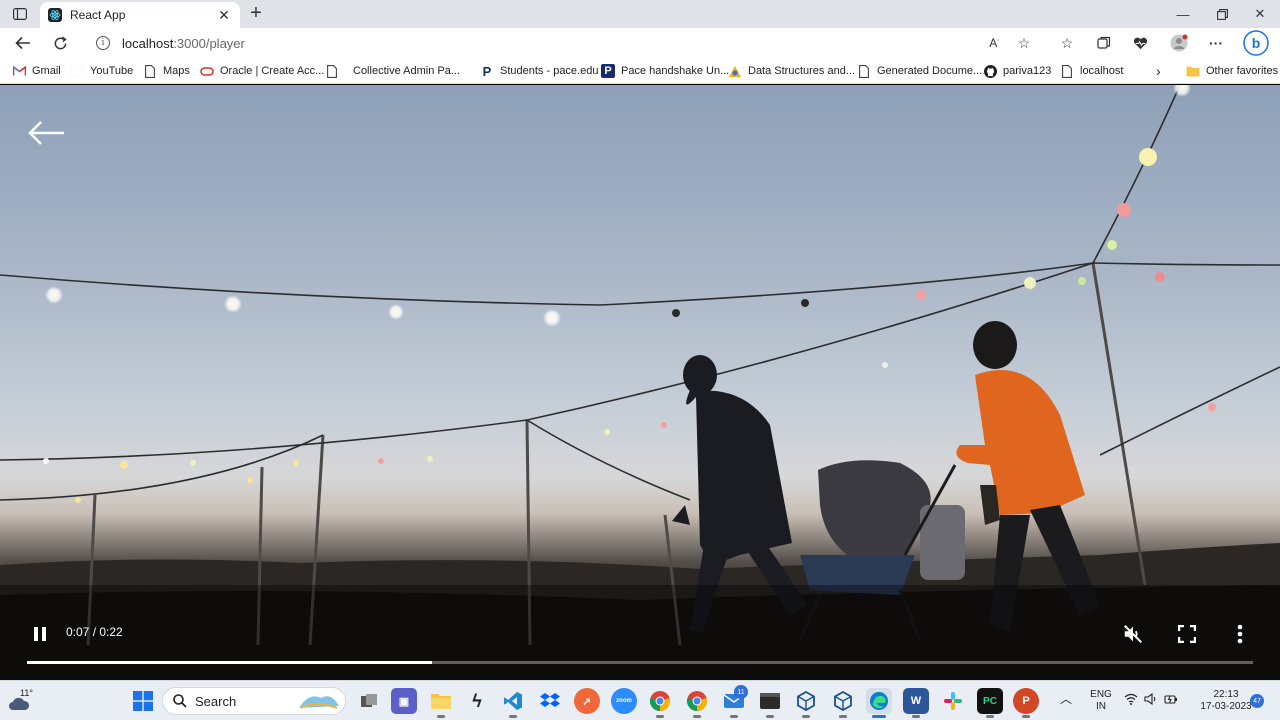 This screenshot has height=720, width=1280. I want to click on bookmarks-overflow-chevron-icon: ›, so click(1158, 71).